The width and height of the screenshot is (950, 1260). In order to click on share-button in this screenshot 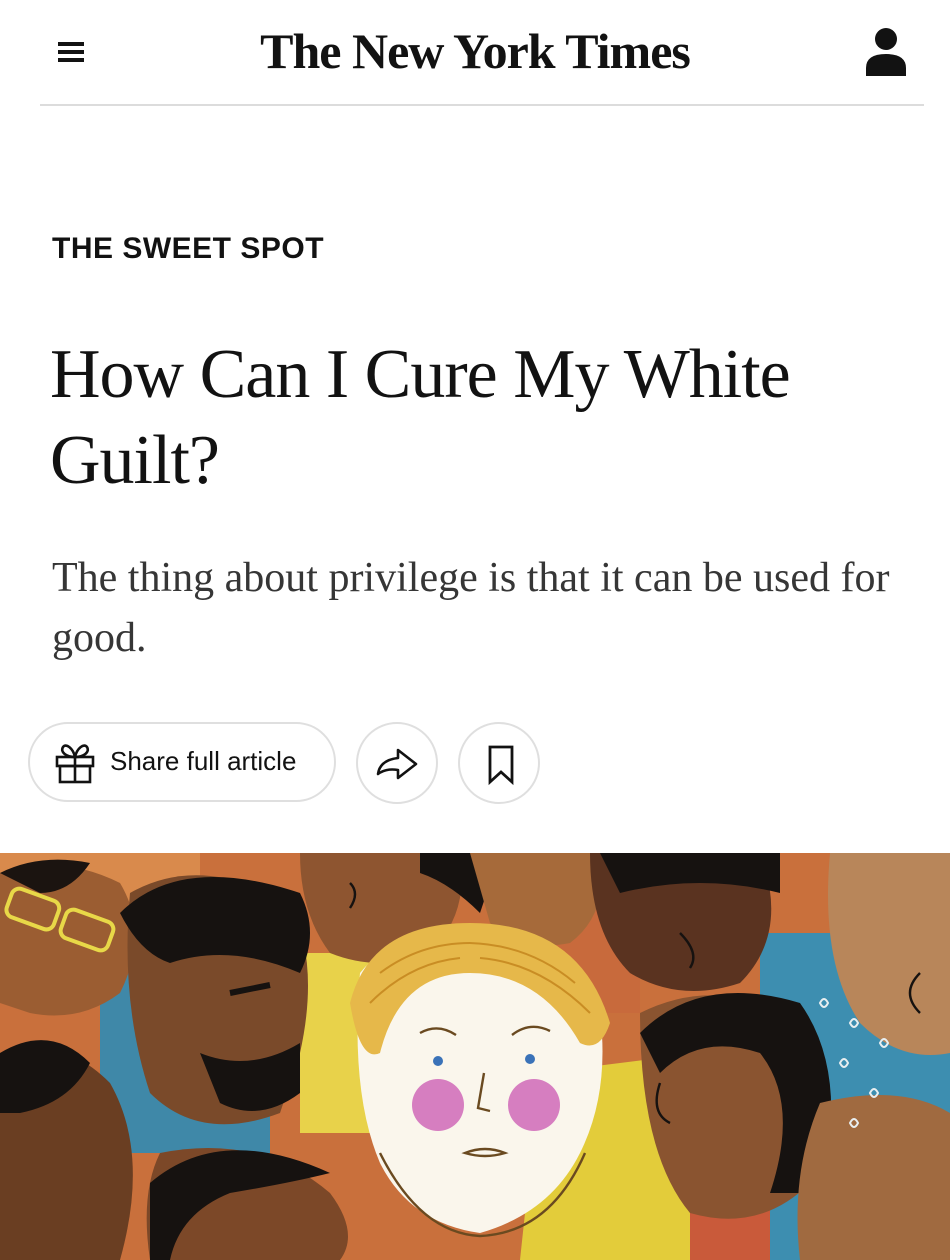, I will do `click(397, 763)`.